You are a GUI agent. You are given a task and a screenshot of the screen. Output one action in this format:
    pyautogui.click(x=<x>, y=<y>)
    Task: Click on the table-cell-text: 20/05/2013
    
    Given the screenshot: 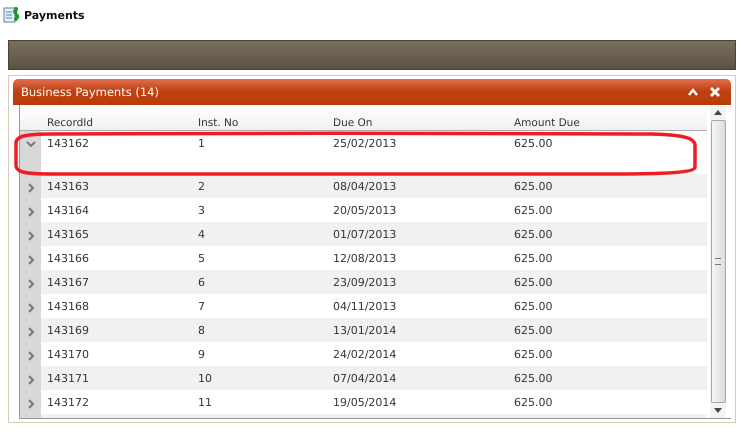 What is the action you would take?
    pyautogui.click(x=365, y=211)
    